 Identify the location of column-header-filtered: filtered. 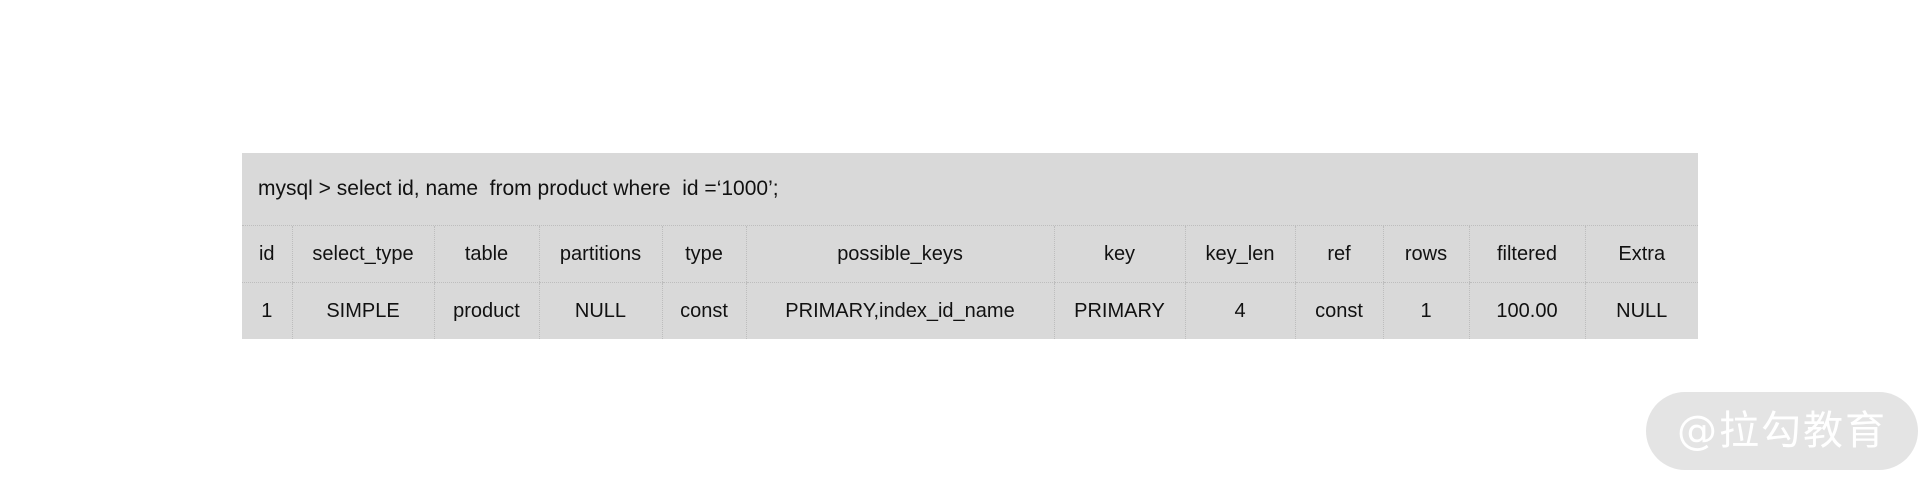
(1526, 254).